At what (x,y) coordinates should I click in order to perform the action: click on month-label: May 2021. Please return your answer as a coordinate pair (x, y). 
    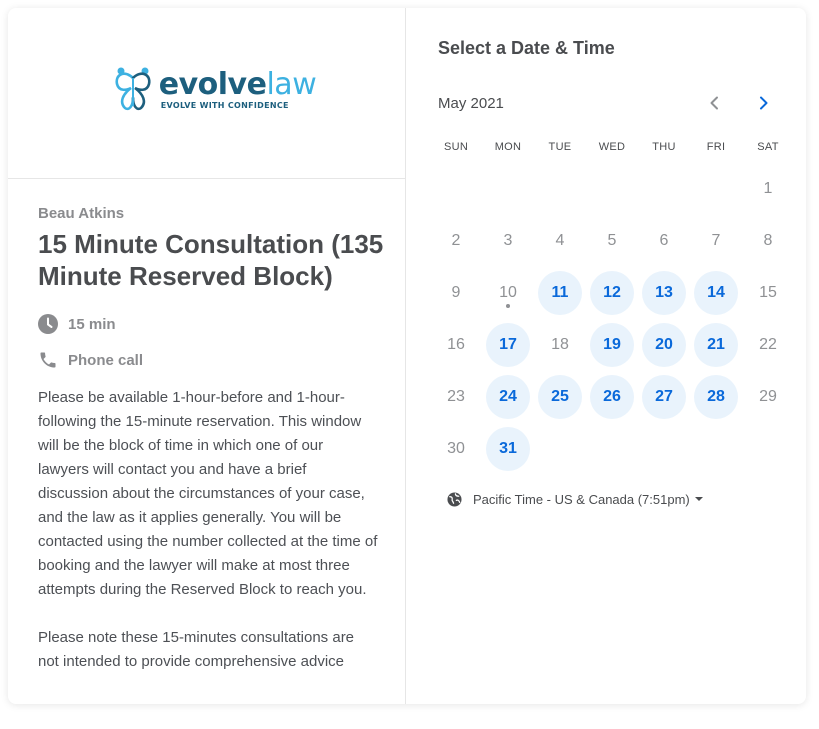
    Looking at the image, I should click on (471, 103).